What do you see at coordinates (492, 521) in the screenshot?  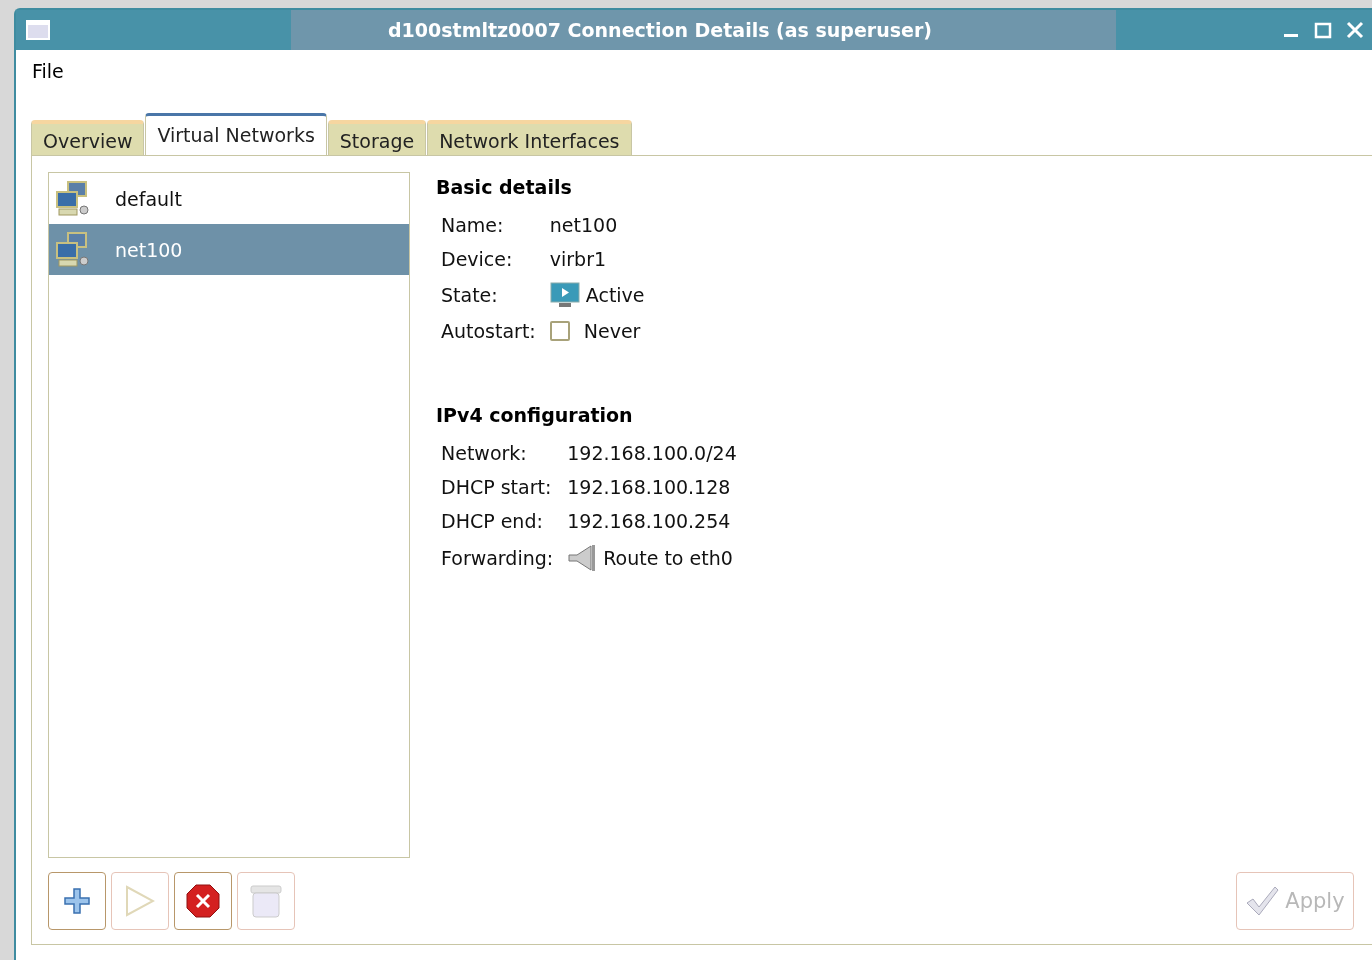 I see `row-label: DHCP end:` at bounding box center [492, 521].